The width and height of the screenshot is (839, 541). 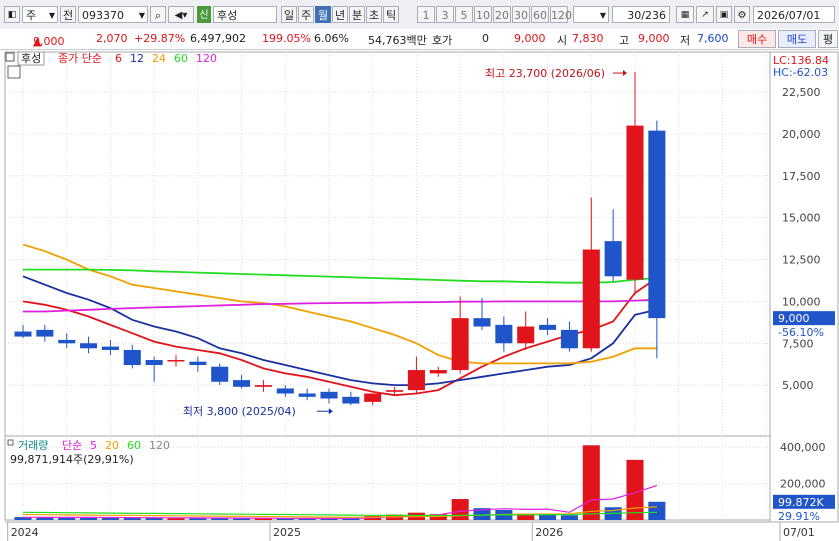 What do you see at coordinates (742, 14) in the screenshot?
I see `gear-icon: ⚙` at bounding box center [742, 14].